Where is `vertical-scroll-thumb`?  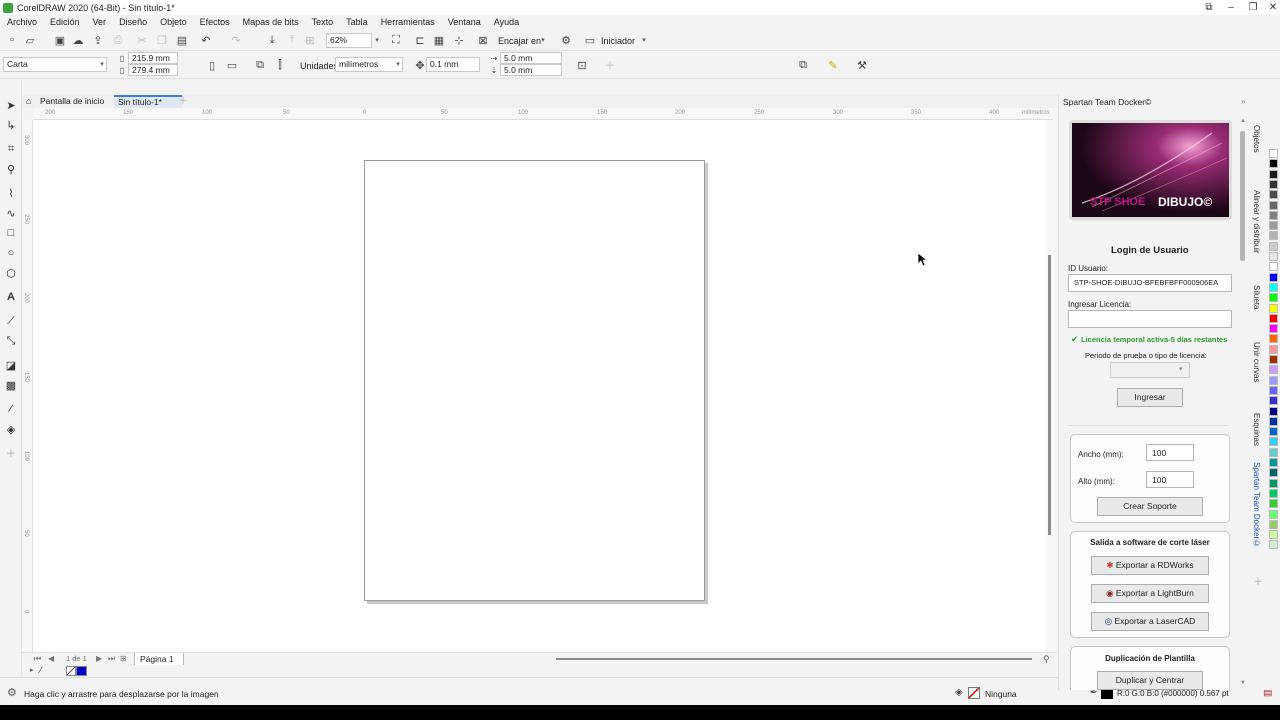 vertical-scroll-thumb is located at coordinates (1049, 395).